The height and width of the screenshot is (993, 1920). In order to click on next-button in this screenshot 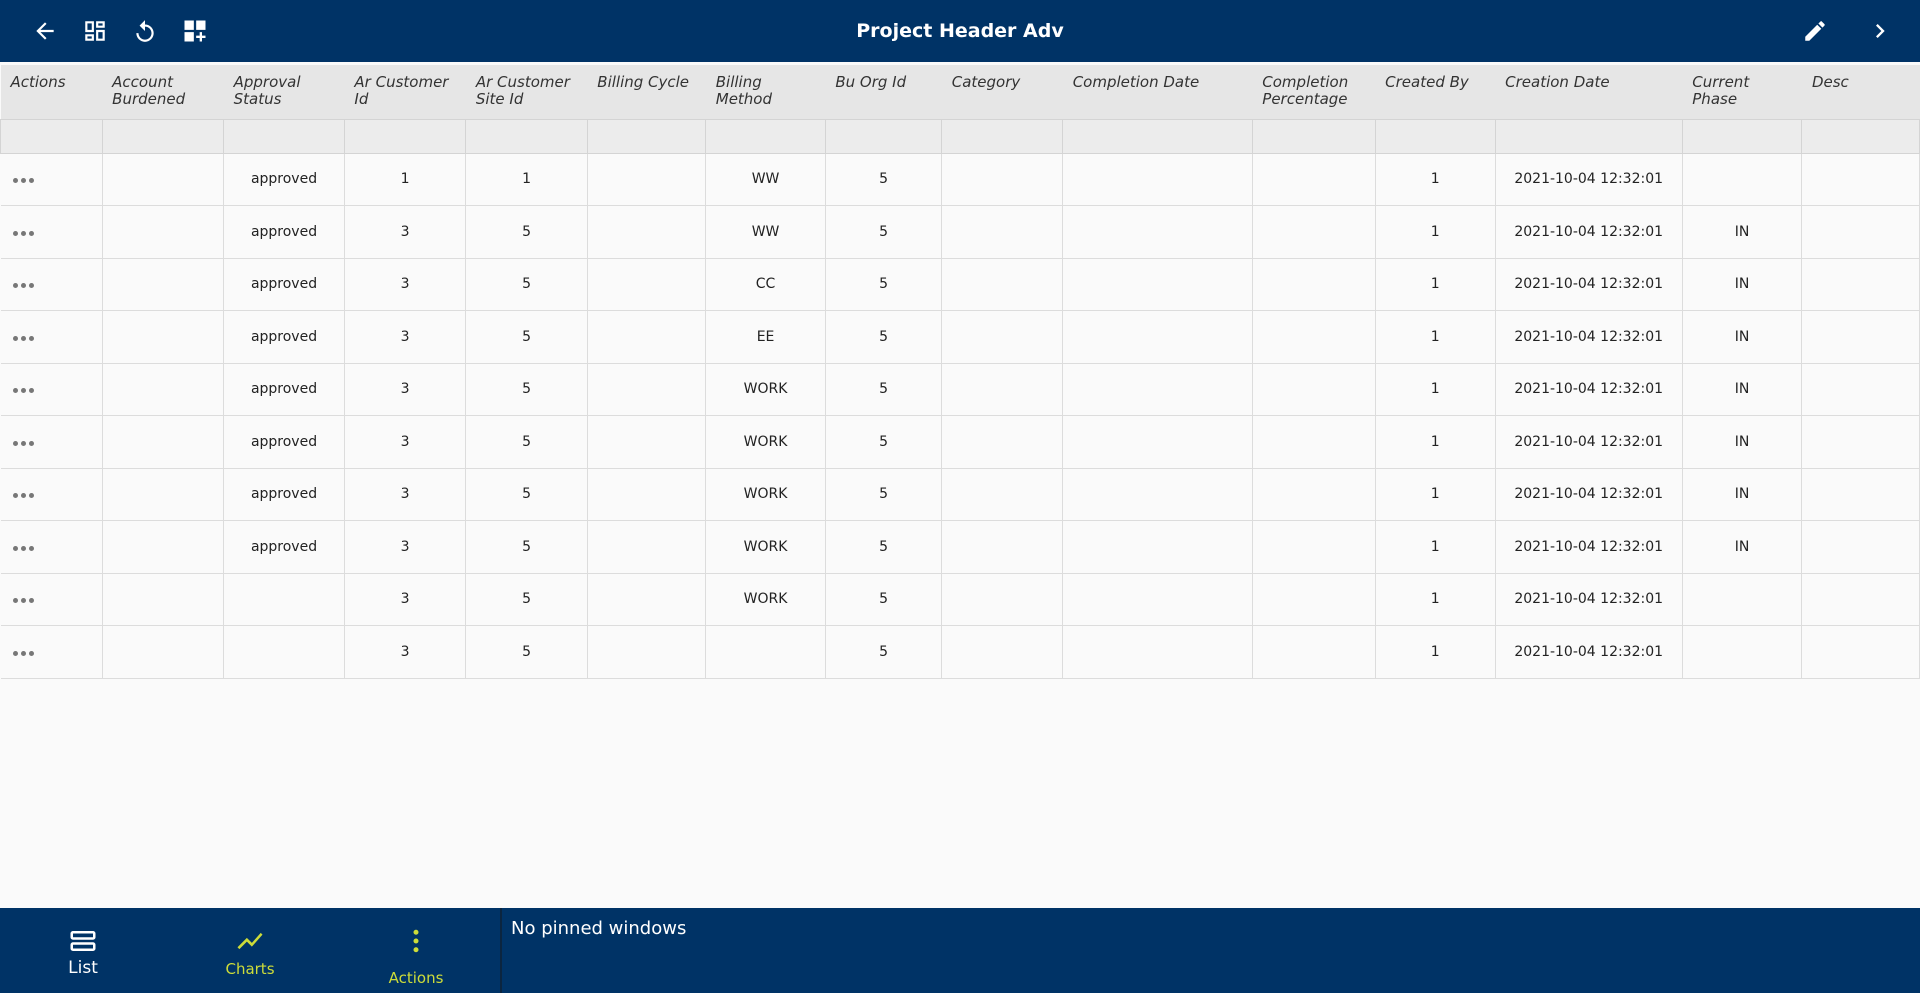, I will do `click(1880, 31)`.